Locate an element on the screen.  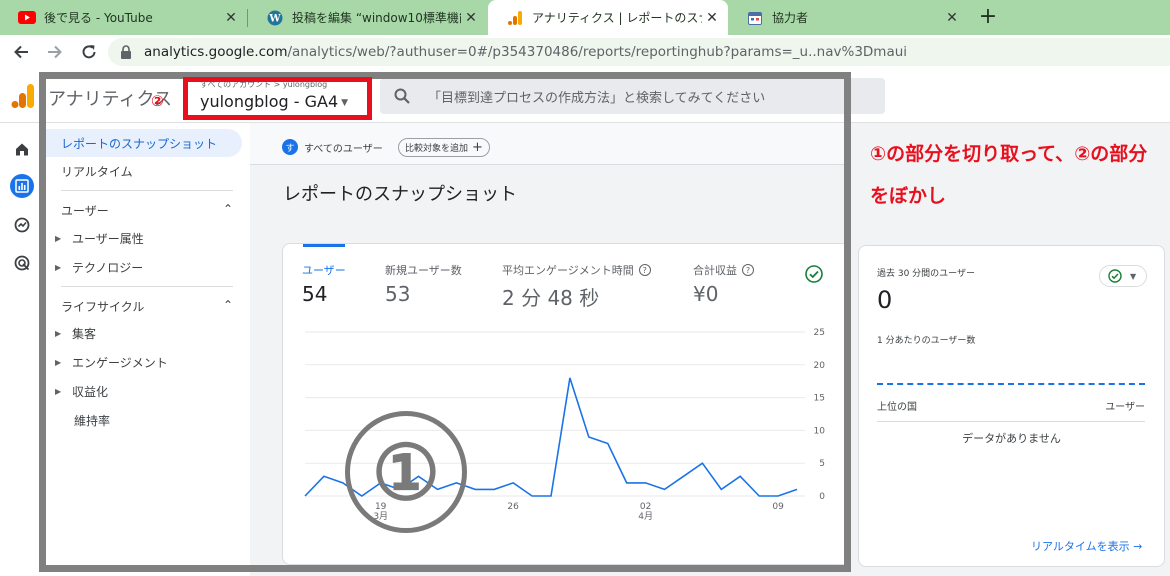
tab-title: 後で見る - YouTube is located at coordinates (98, 18).